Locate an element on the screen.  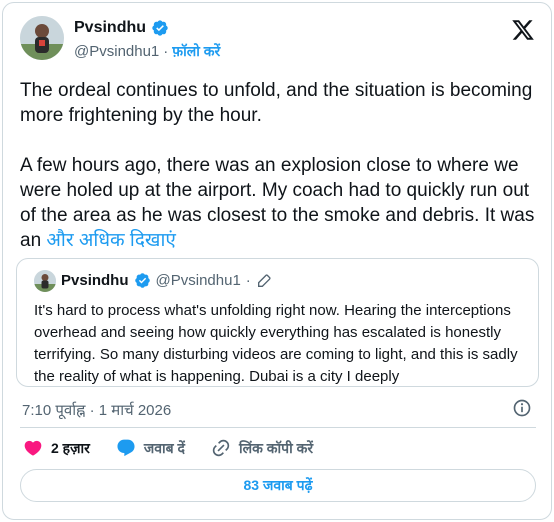
quoted-author-avatar is located at coordinates (45, 281).